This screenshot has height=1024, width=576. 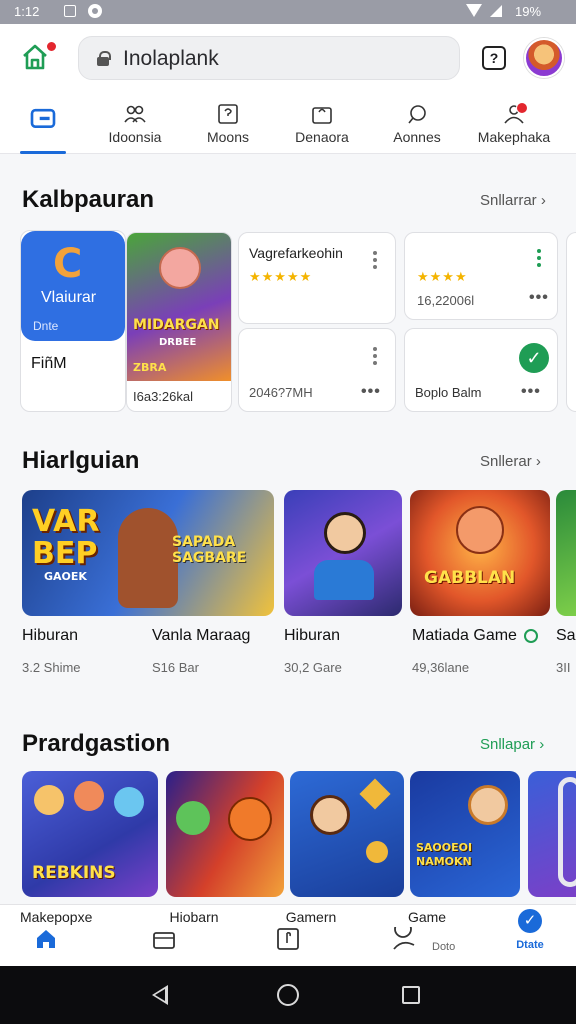 I want to click on search-input, so click(x=283, y=59).